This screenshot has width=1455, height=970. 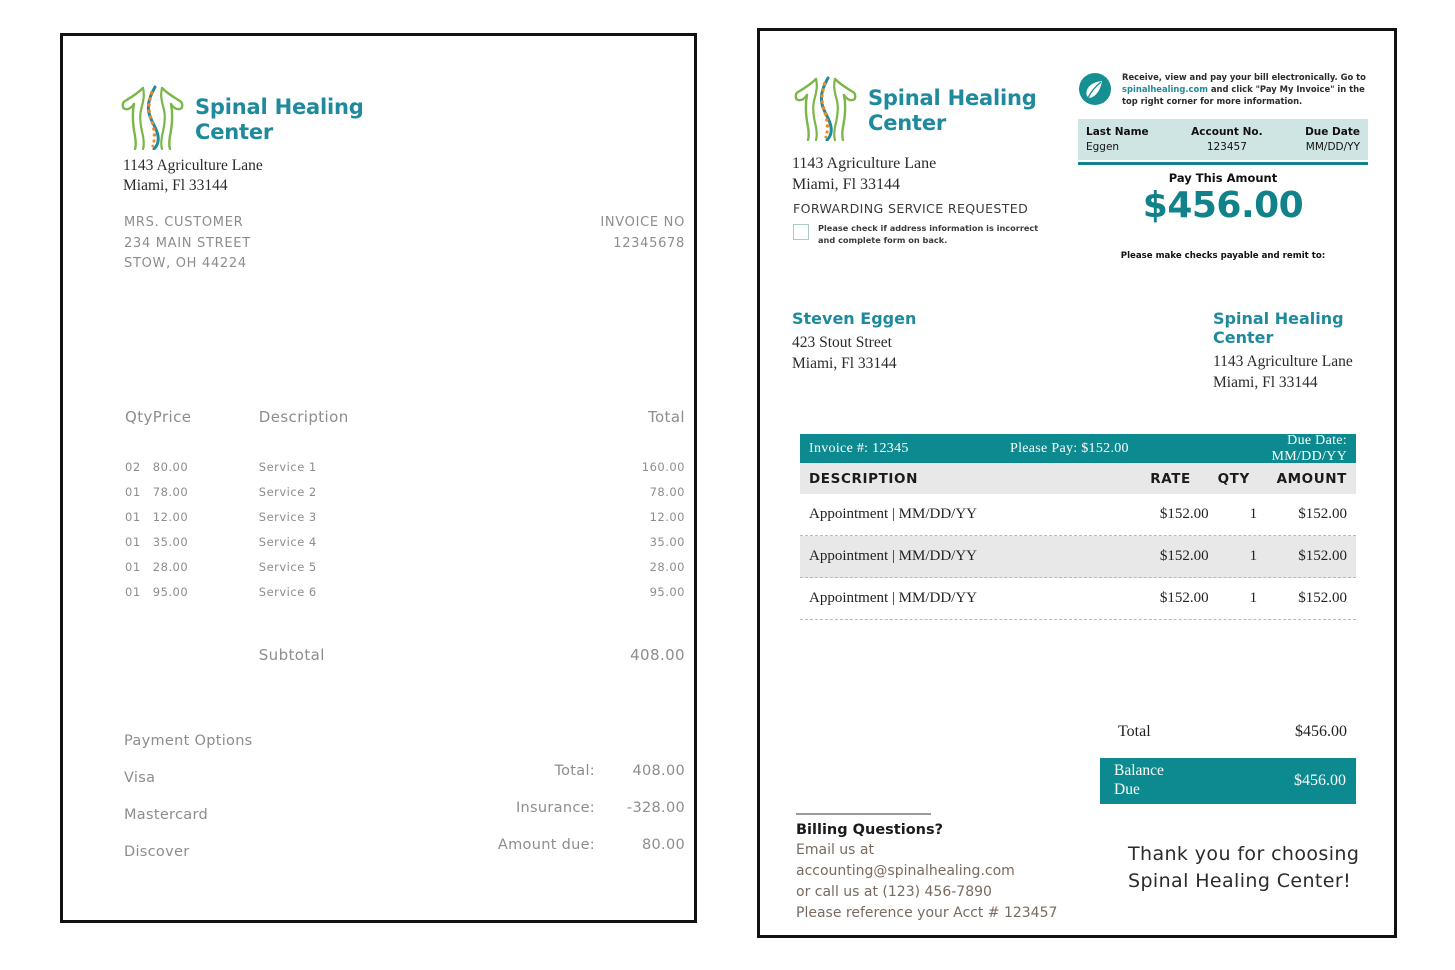 I want to click on payer-citystate: Miami, Fl 33144, so click(x=844, y=364).